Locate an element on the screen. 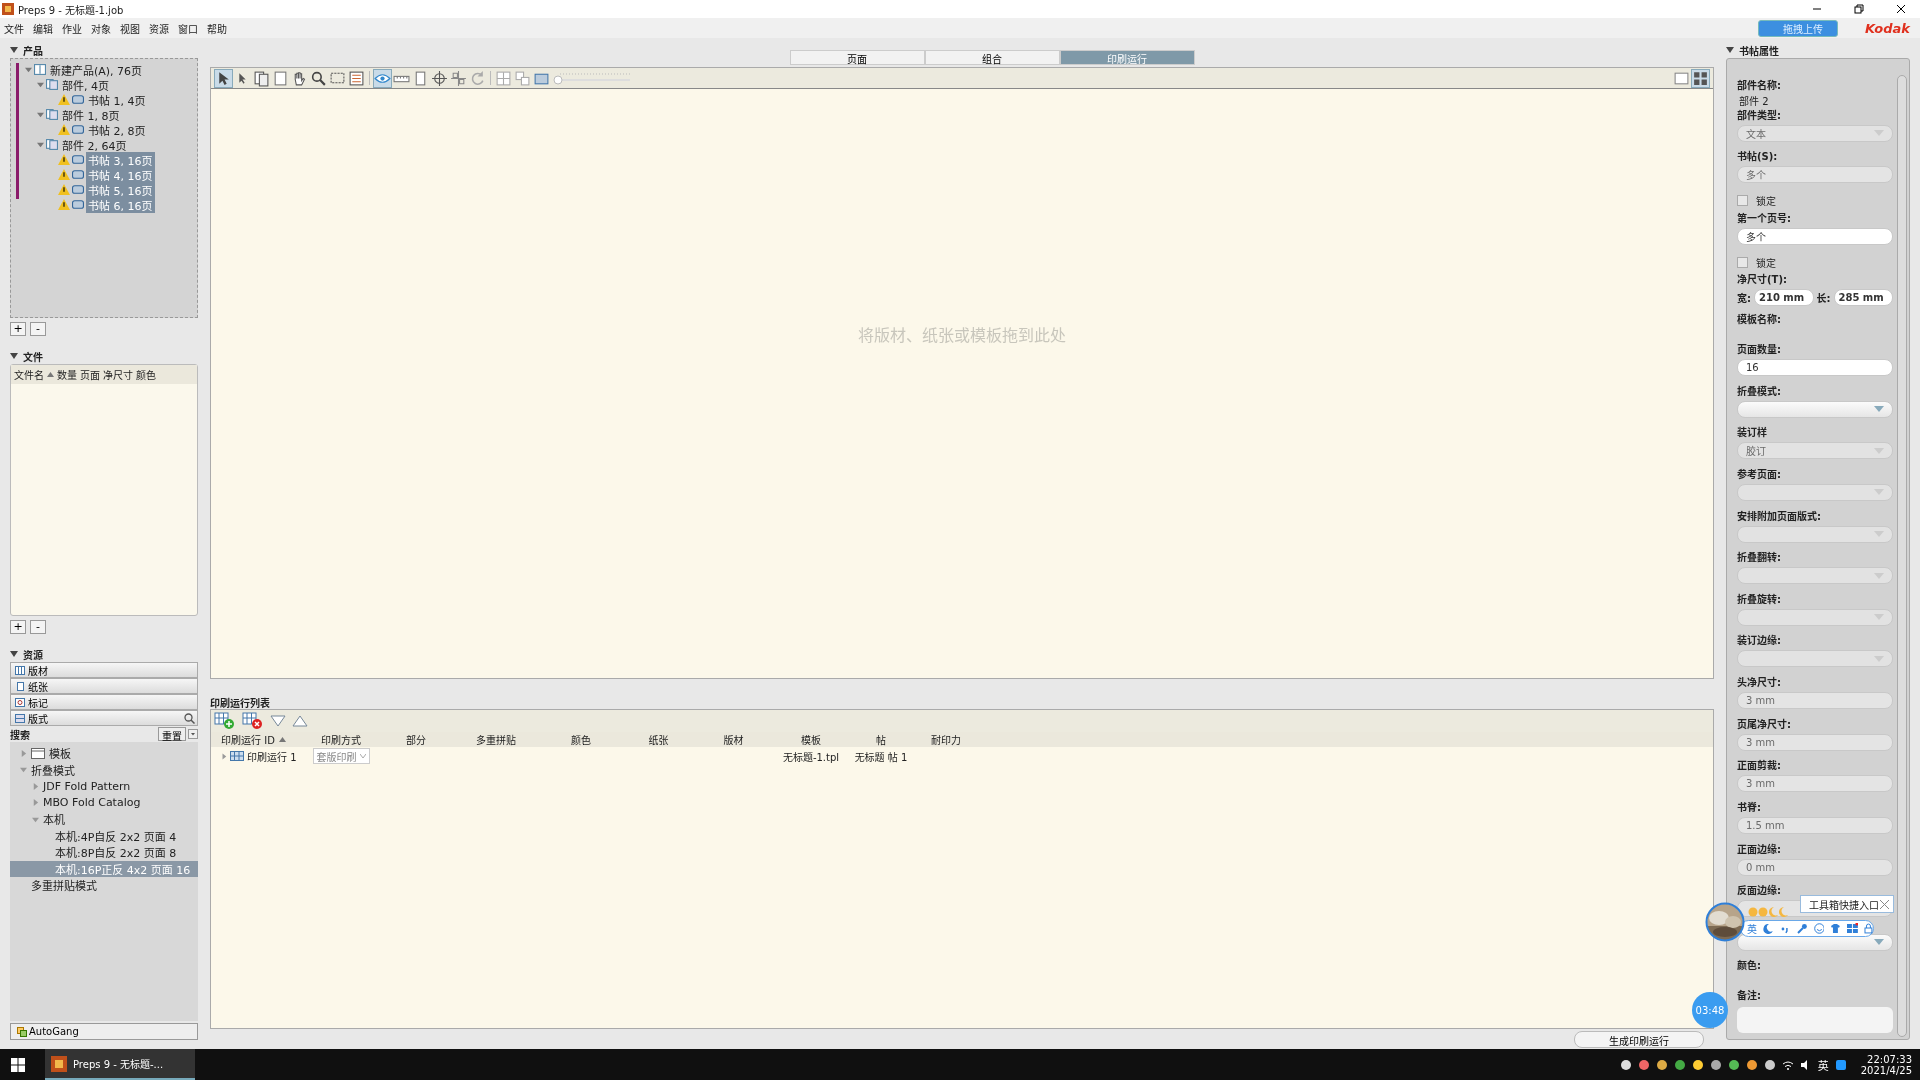 This screenshot has width=1920, height=1080. table-cell-text: 印刷运行 1 is located at coordinates (272, 757).